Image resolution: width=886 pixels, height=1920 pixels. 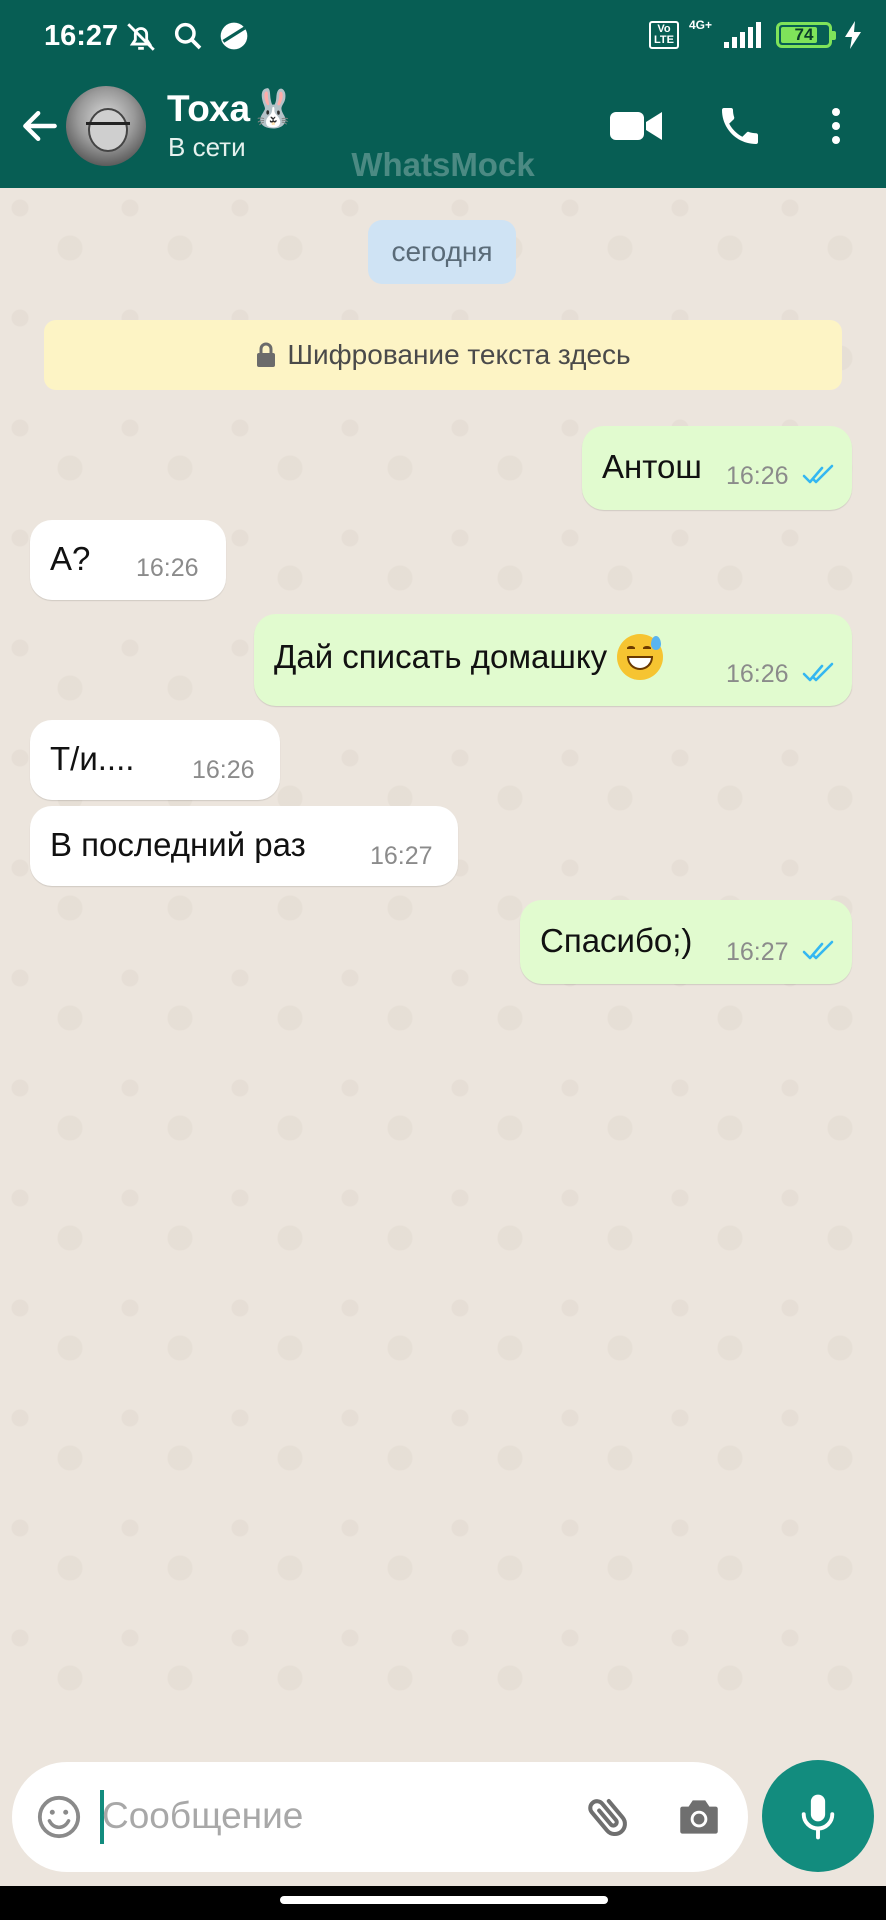 What do you see at coordinates (640, 657) in the screenshot?
I see `grinning-sweat-emoji` at bounding box center [640, 657].